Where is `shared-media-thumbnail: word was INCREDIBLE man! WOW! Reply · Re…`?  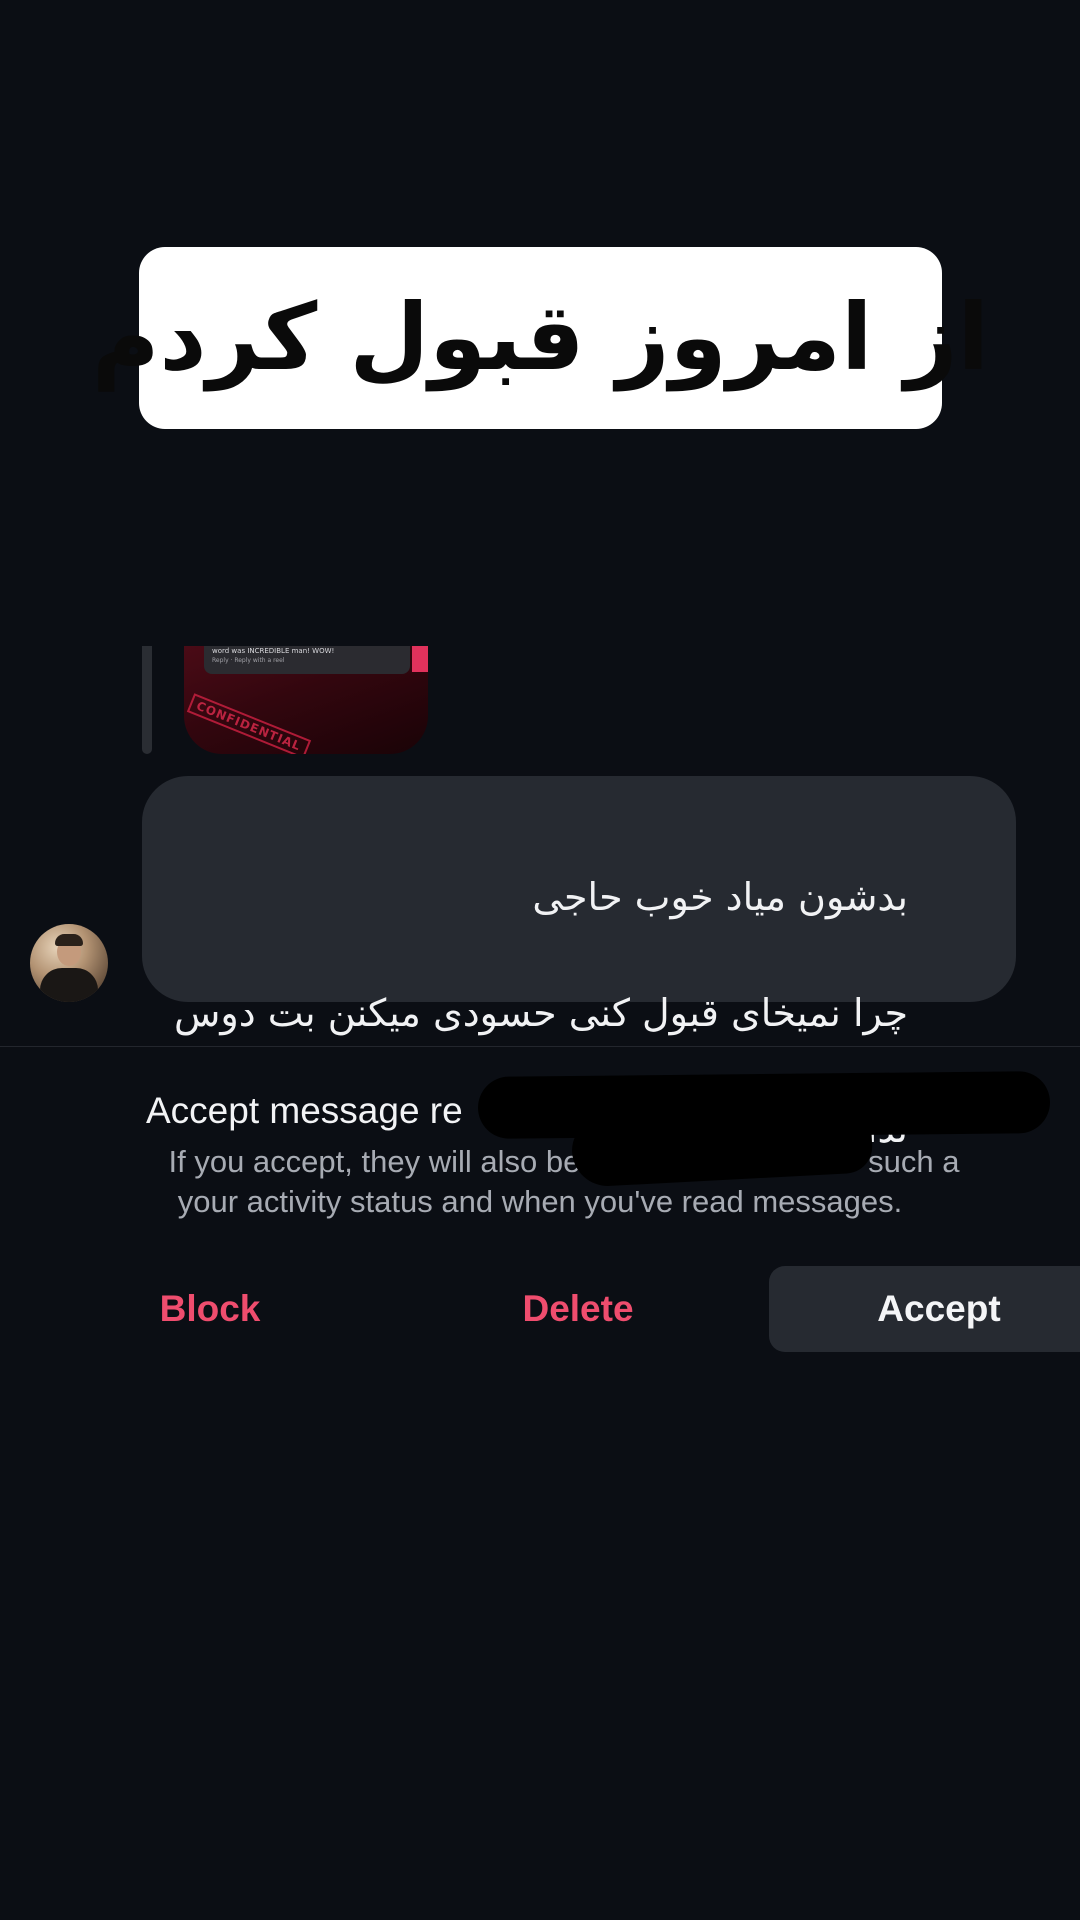 shared-media-thumbnail: word was INCREDIBLE man! WOW! Reply · Re… is located at coordinates (306, 700).